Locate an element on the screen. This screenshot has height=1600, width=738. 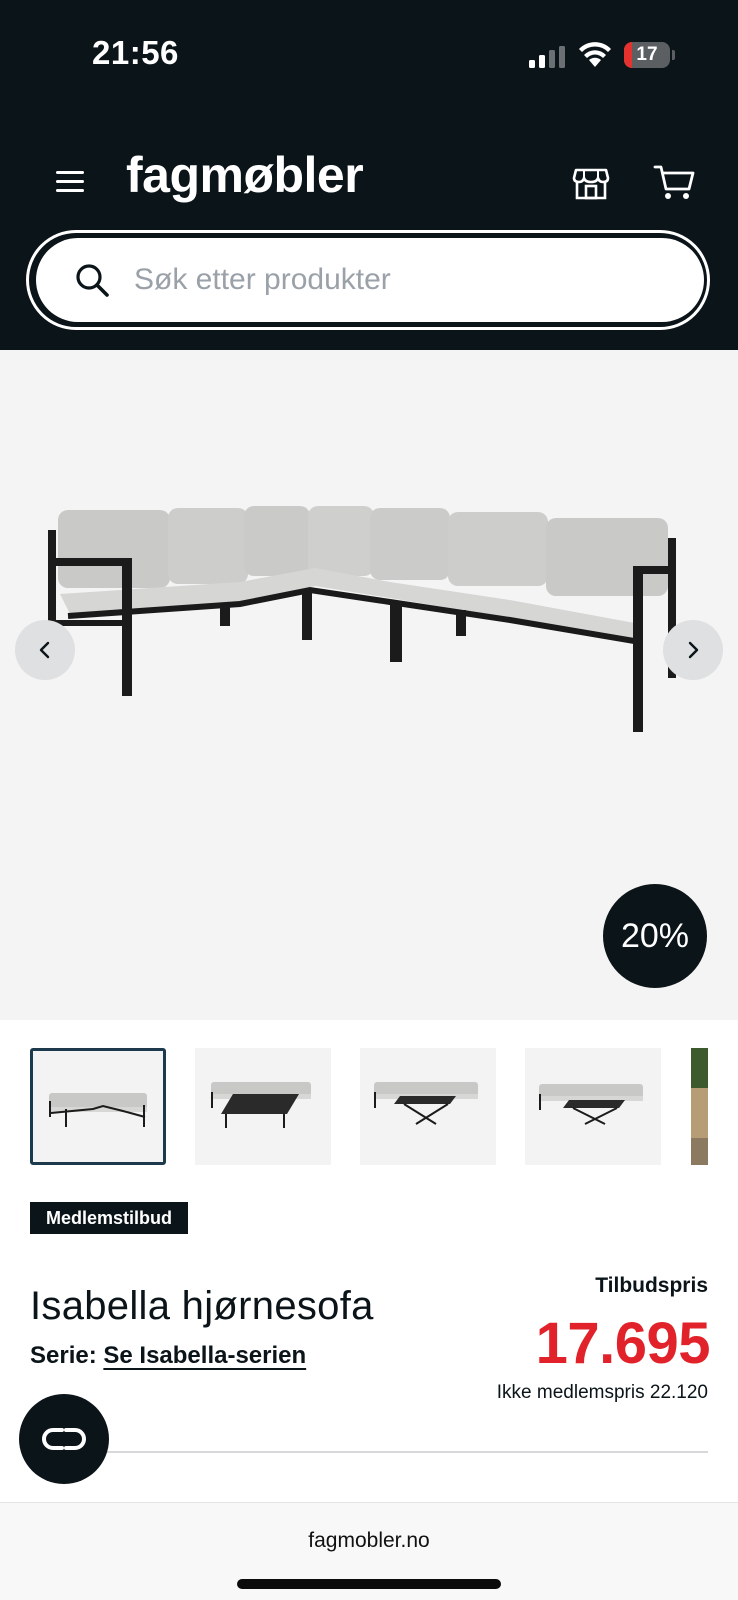
chevron-right-icon is located at coordinates (693, 650).